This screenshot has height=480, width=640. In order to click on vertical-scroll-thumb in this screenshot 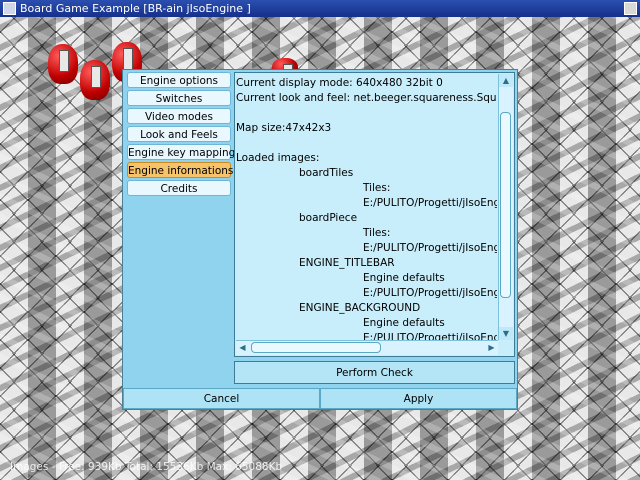, I will do `click(505, 205)`.